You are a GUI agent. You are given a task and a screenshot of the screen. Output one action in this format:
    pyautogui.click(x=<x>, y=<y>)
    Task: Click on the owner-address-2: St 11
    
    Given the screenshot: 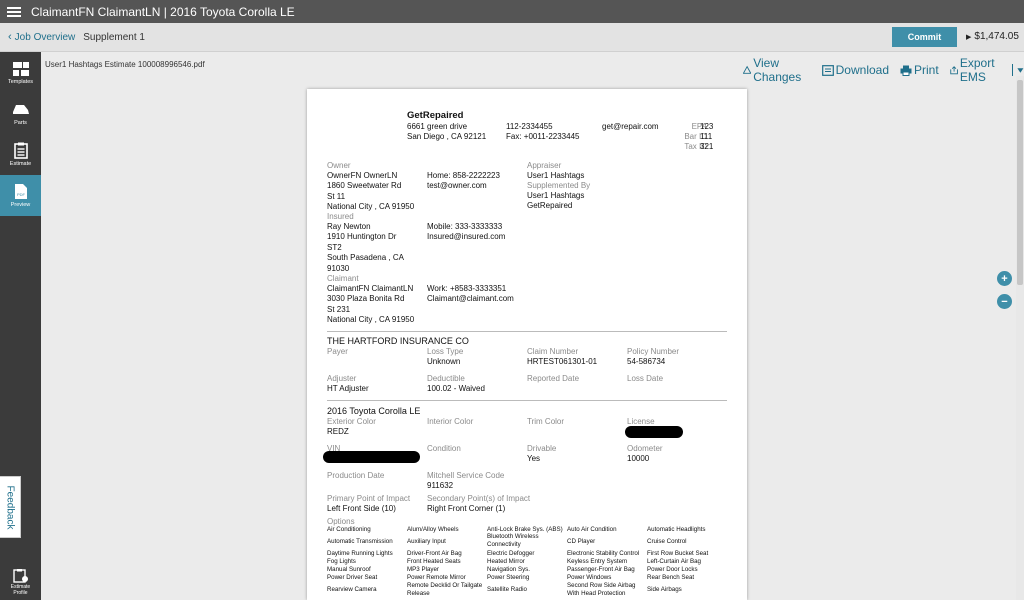 What is the action you would take?
    pyautogui.click(x=336, y=196)
    